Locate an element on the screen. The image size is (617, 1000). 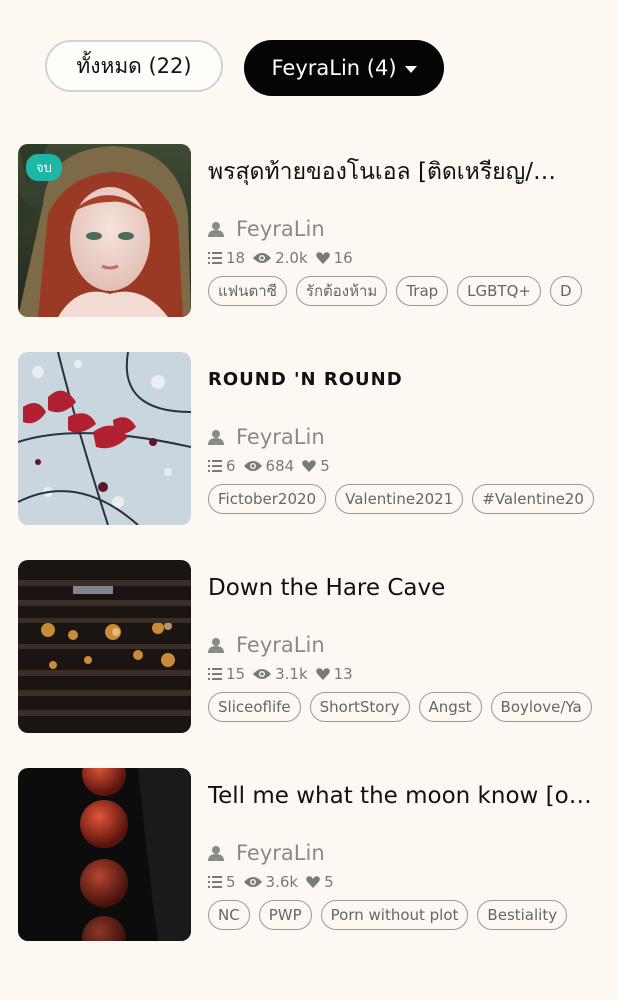
tag-chip: #Valentine20 is located at coordinates (533, 499).